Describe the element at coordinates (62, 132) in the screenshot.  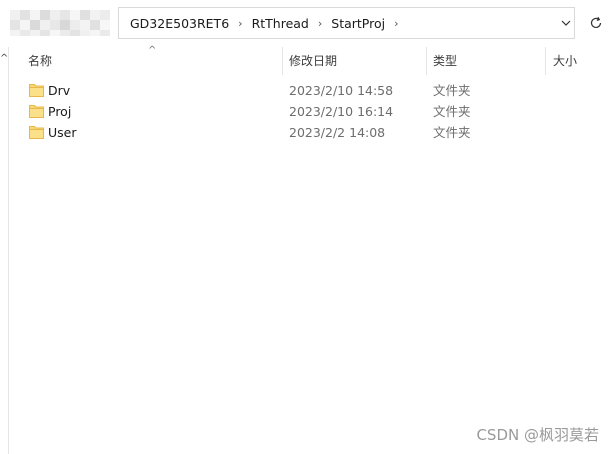
I see `file-name: User` at that location.